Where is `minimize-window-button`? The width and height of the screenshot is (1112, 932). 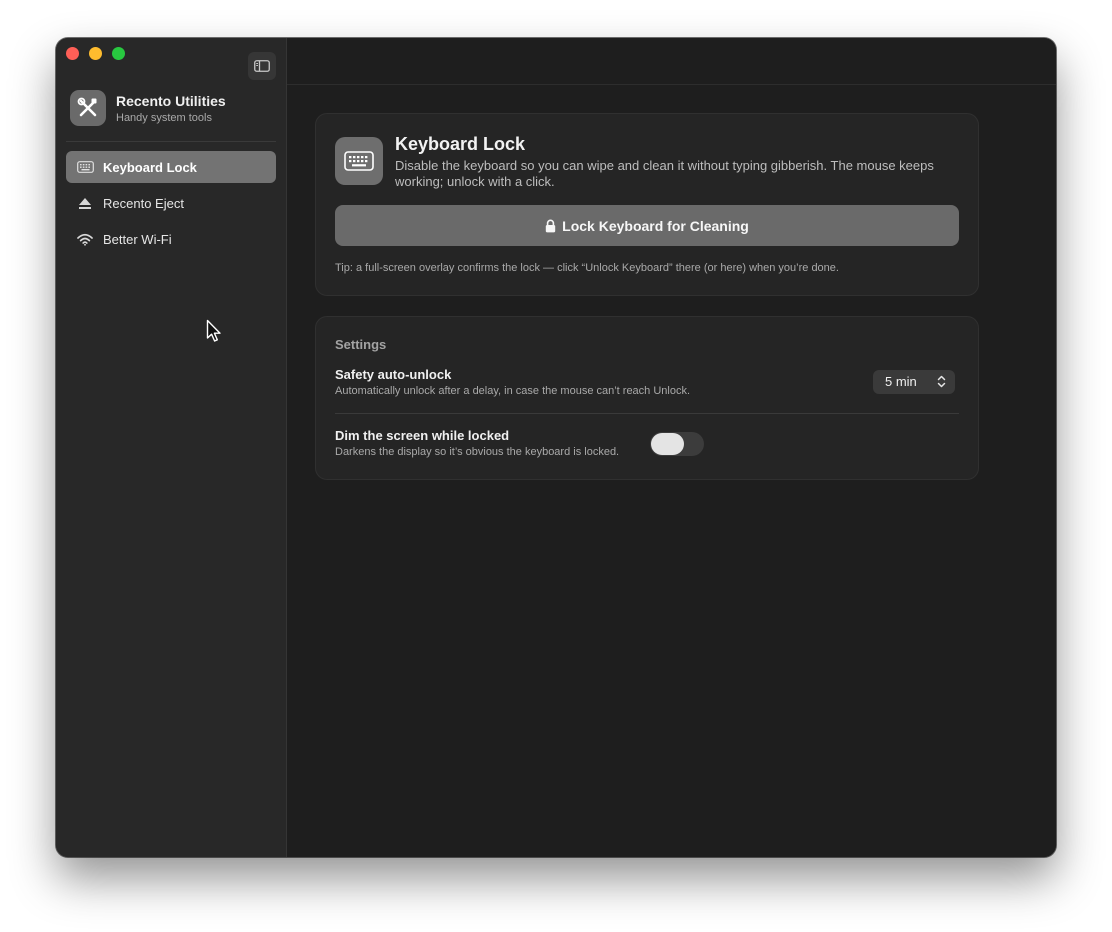 minimize-window-button is located at coordinates (95, 53).